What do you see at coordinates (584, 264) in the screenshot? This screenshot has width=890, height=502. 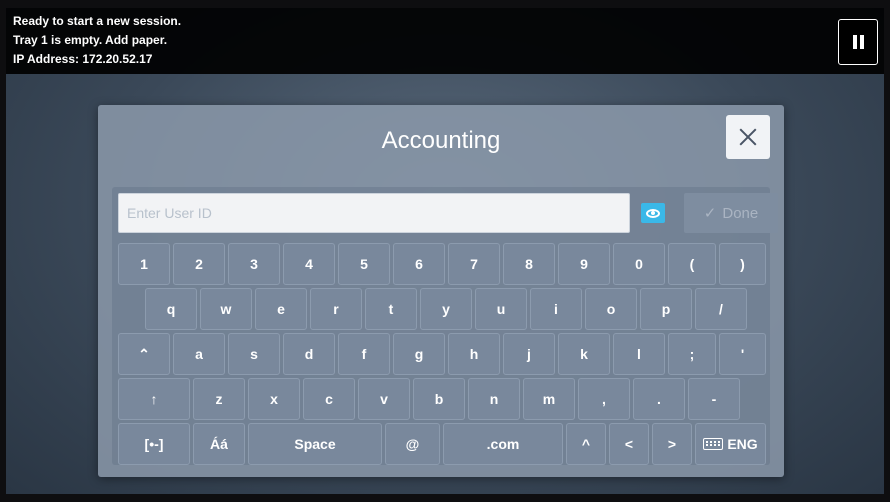 I see `key-9: 9` at bounding box center [584, 264].